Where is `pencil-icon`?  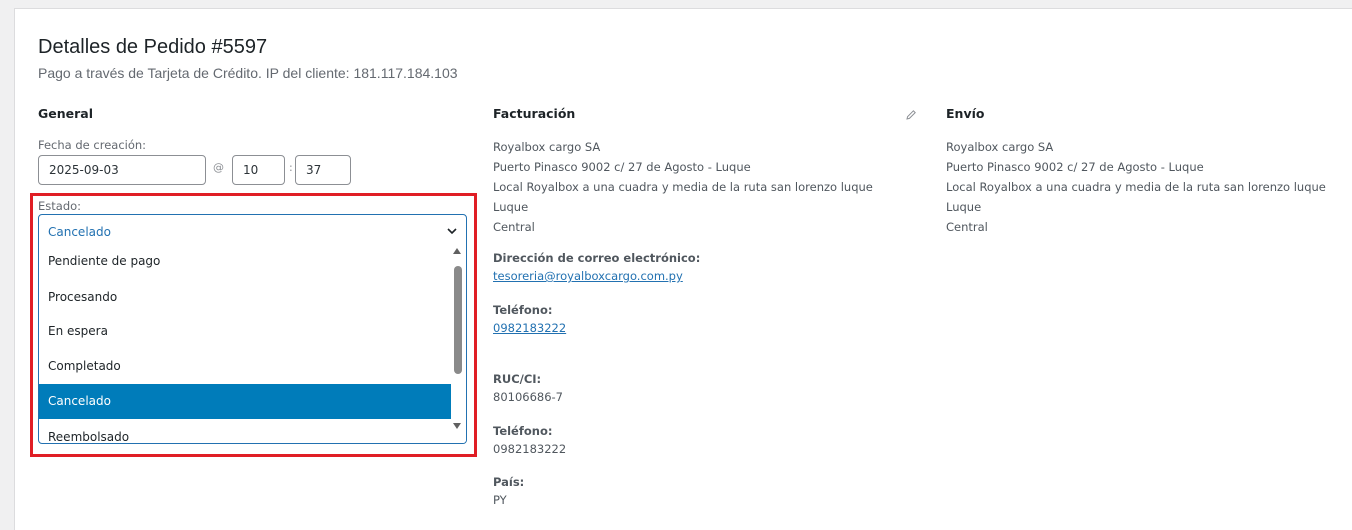 pencil-icon is located at coordinates (911, 115).